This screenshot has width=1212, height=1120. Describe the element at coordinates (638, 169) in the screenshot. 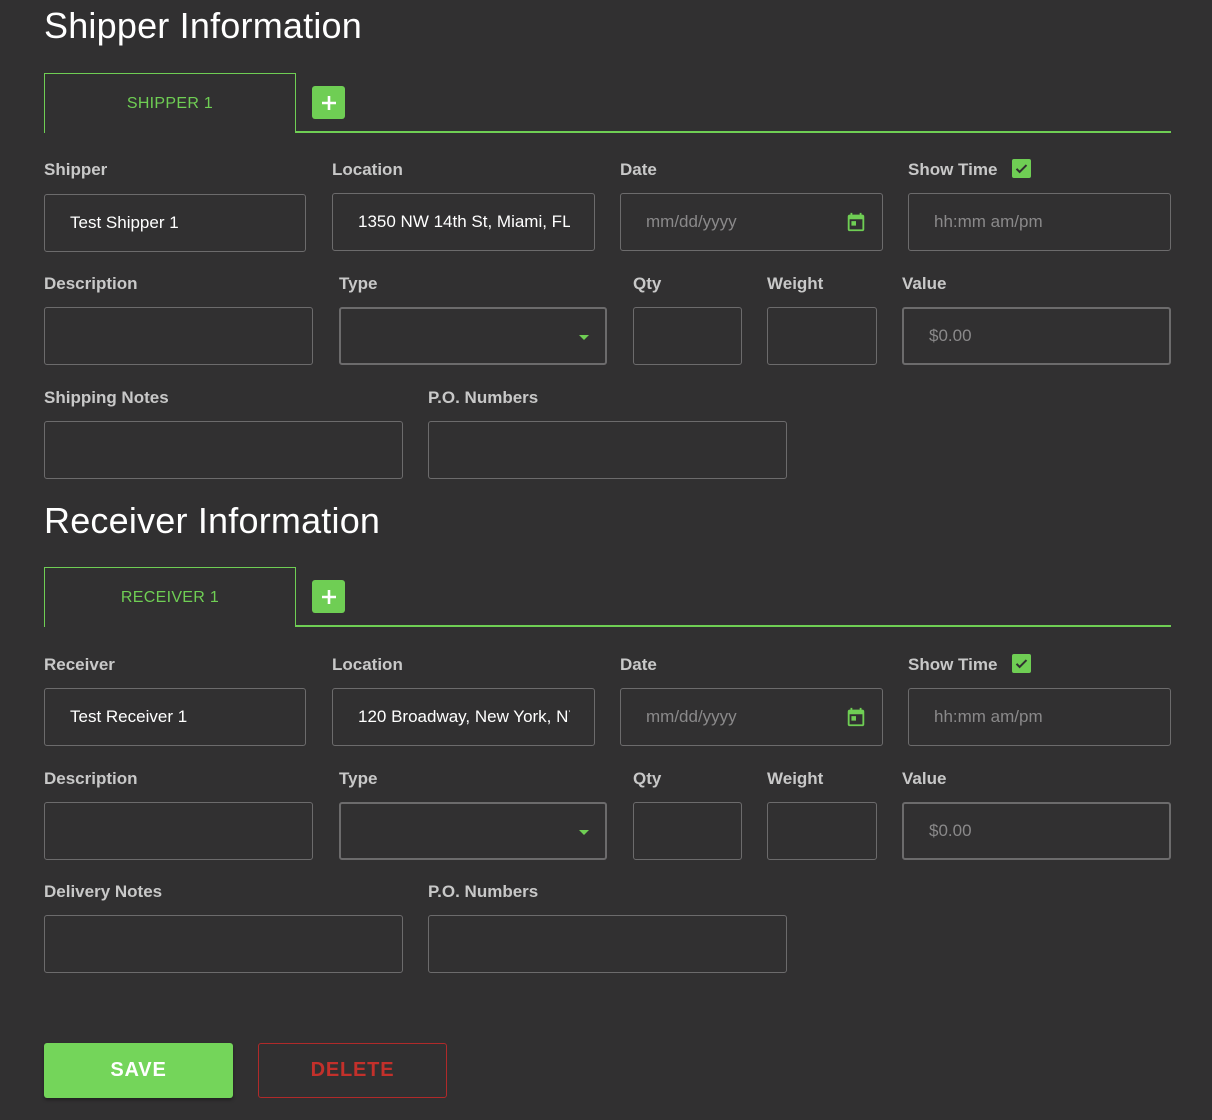

I see `shipper-date-label: Date` at that location.